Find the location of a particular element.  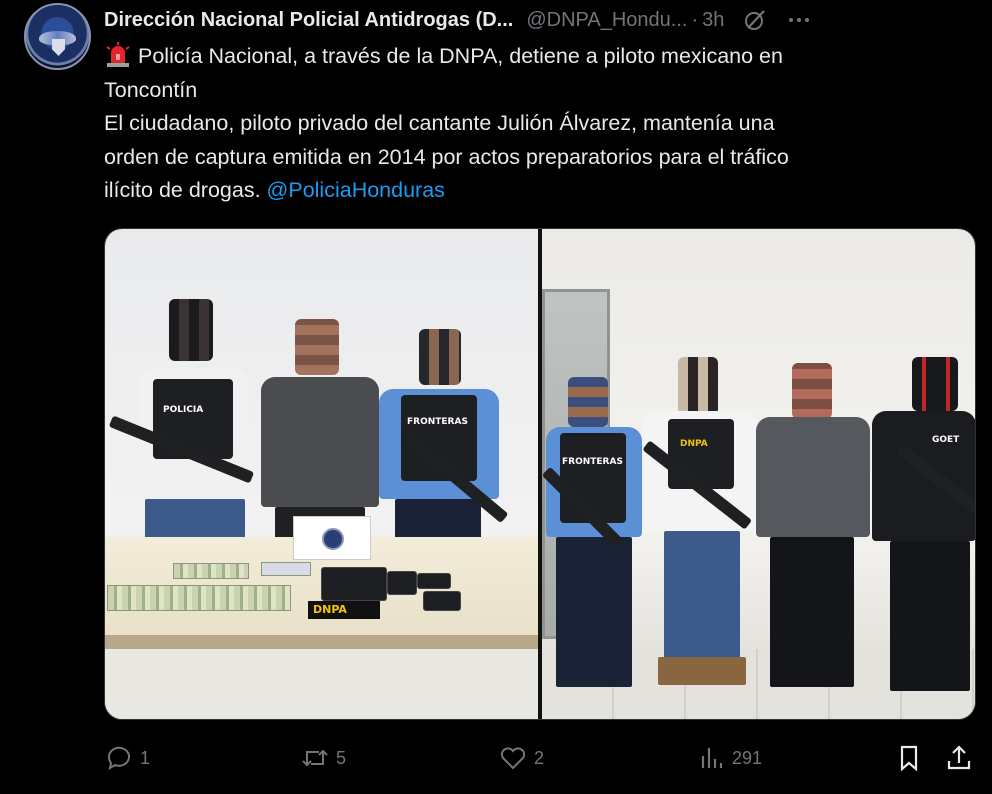

author-avatar is located at coordinates (57, 36).